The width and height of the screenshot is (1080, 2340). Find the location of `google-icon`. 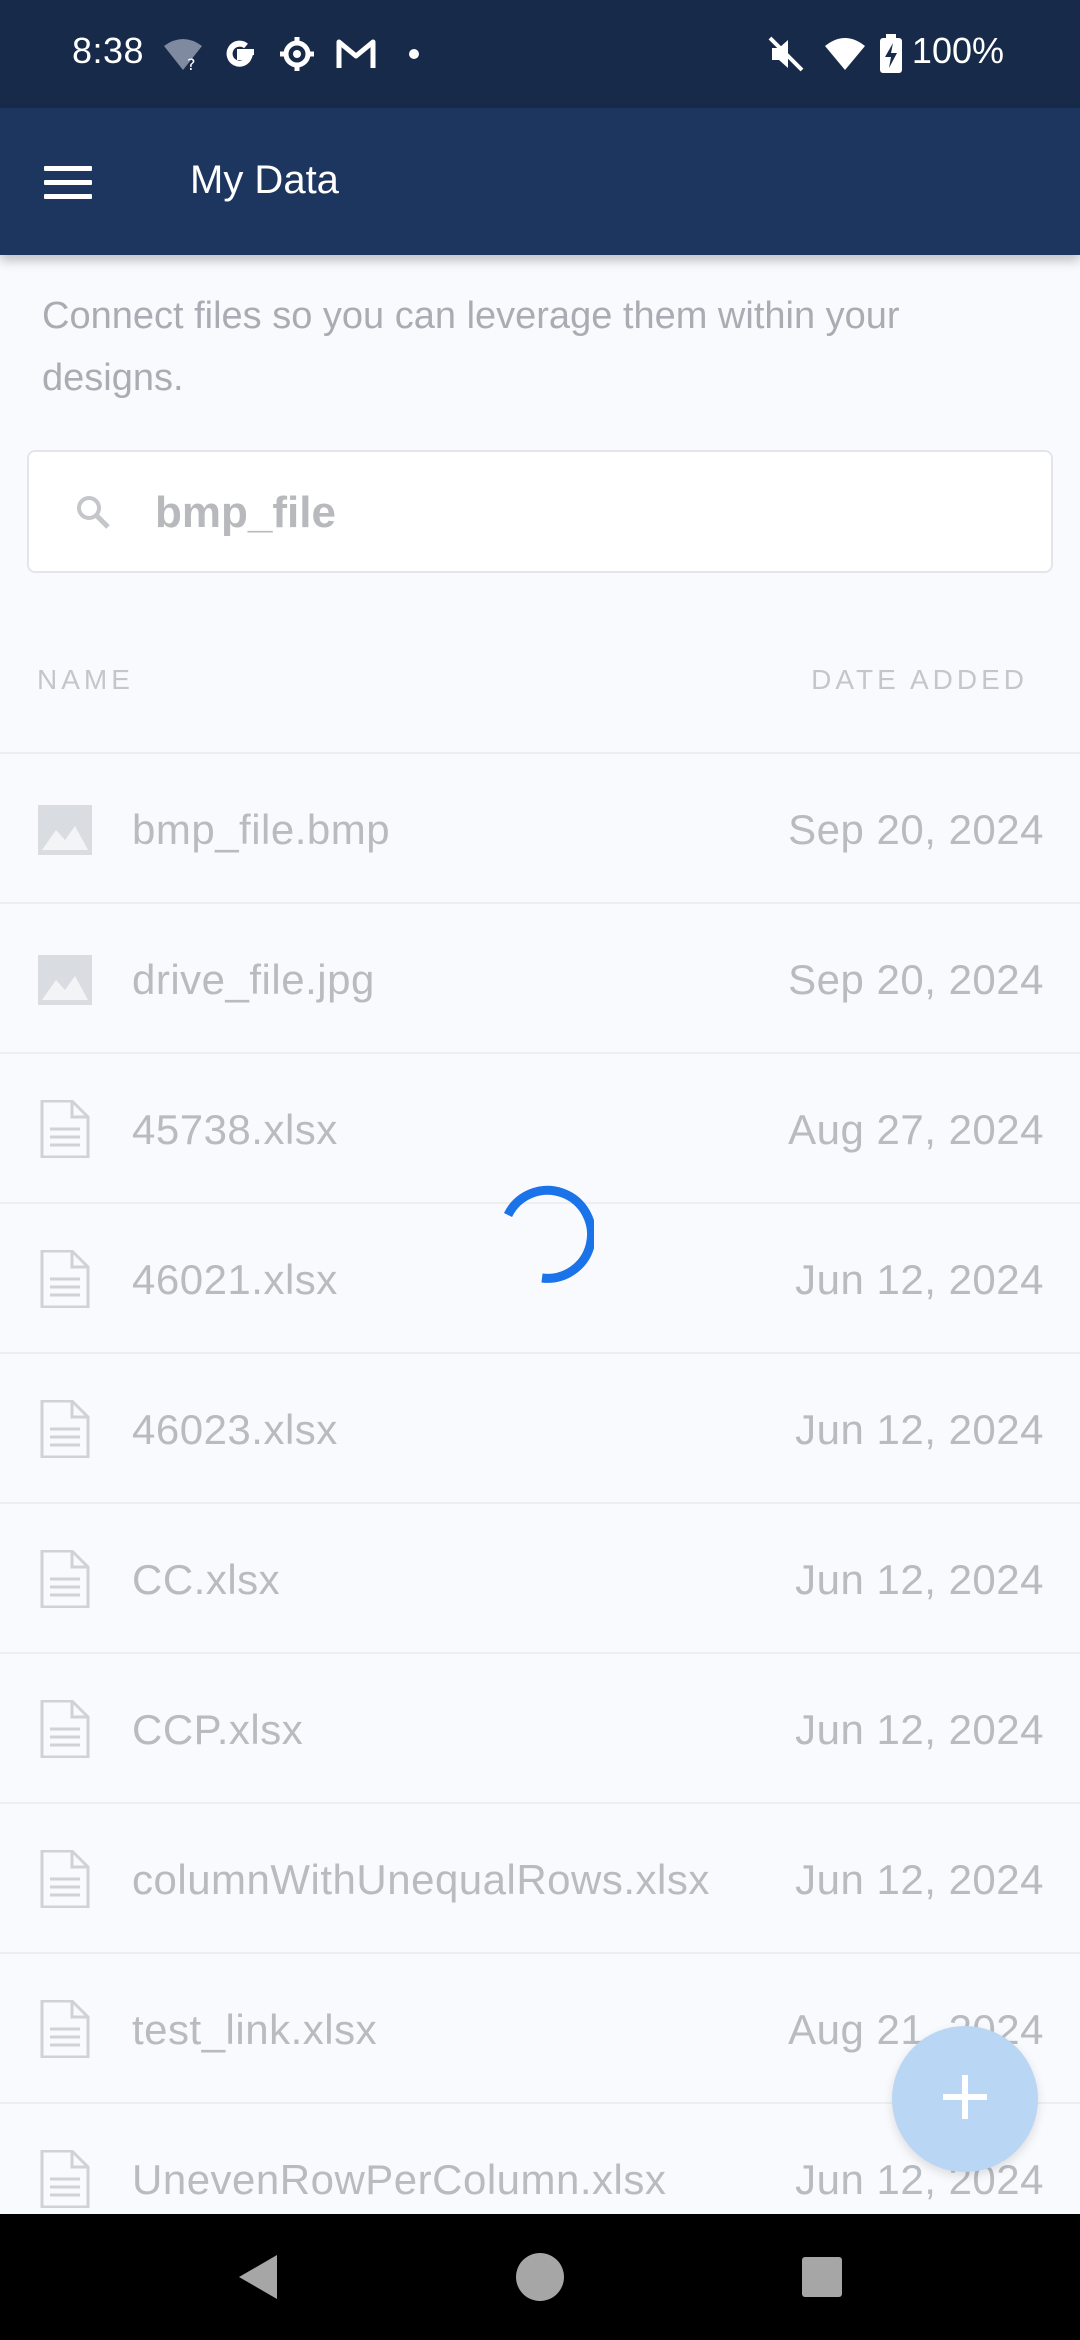

google-icon is located at coordinates (240, 54).